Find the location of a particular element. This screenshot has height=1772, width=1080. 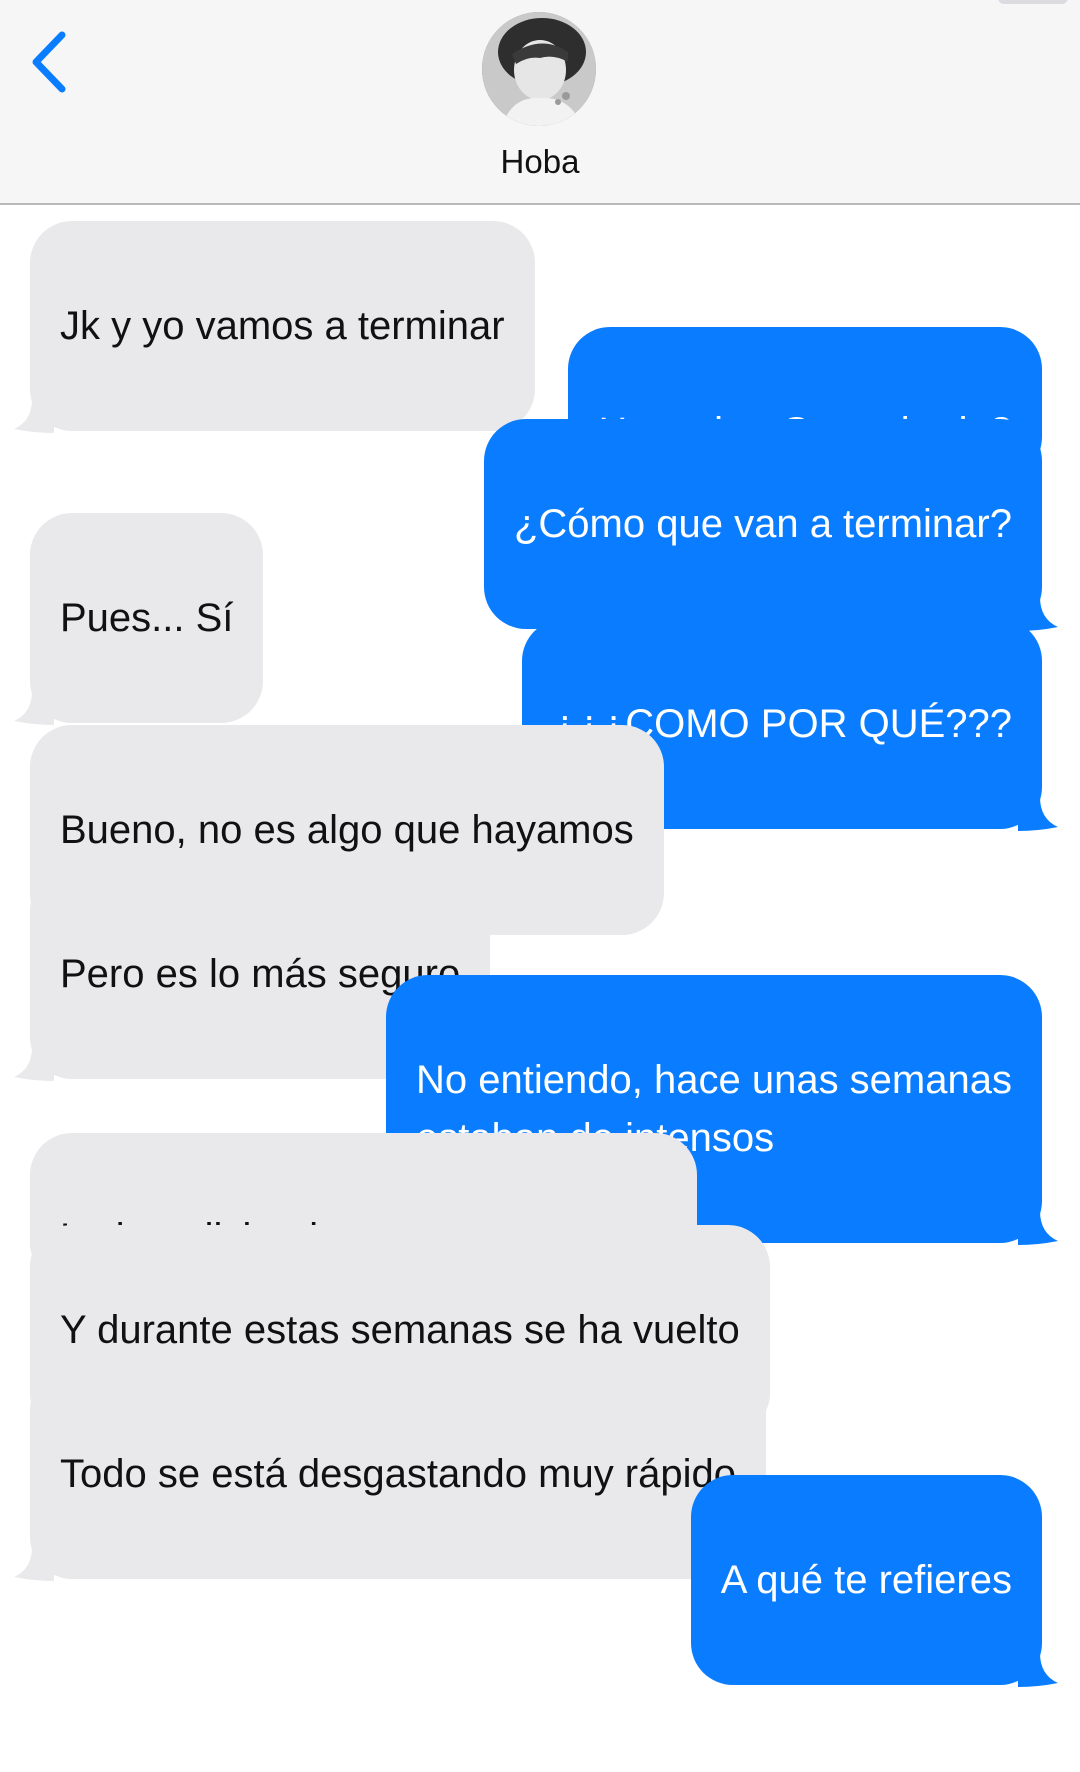

message-text: Todo se está desgastando muy rápido is located at coordinates (398, 1474).